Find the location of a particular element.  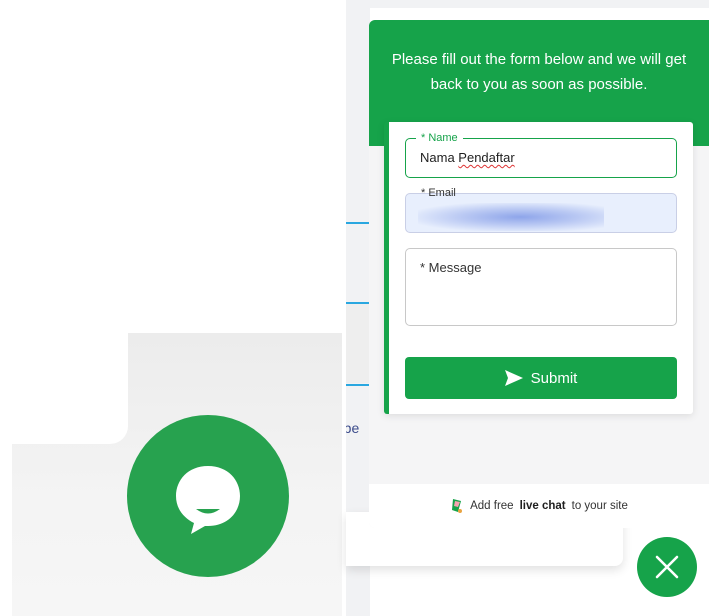

footer-text-suffix: to your site is located at coordinates (599, 506).